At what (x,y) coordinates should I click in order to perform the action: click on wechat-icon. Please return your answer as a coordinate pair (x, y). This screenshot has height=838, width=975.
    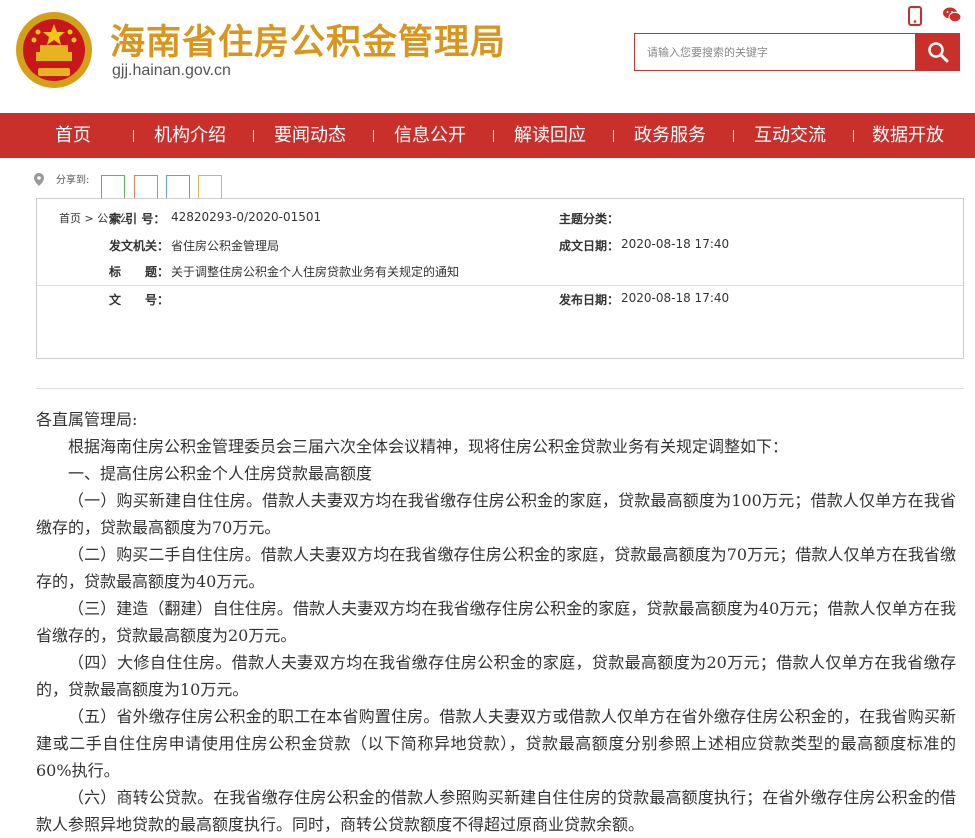
    Looking at the image, I should click on (952, 16).